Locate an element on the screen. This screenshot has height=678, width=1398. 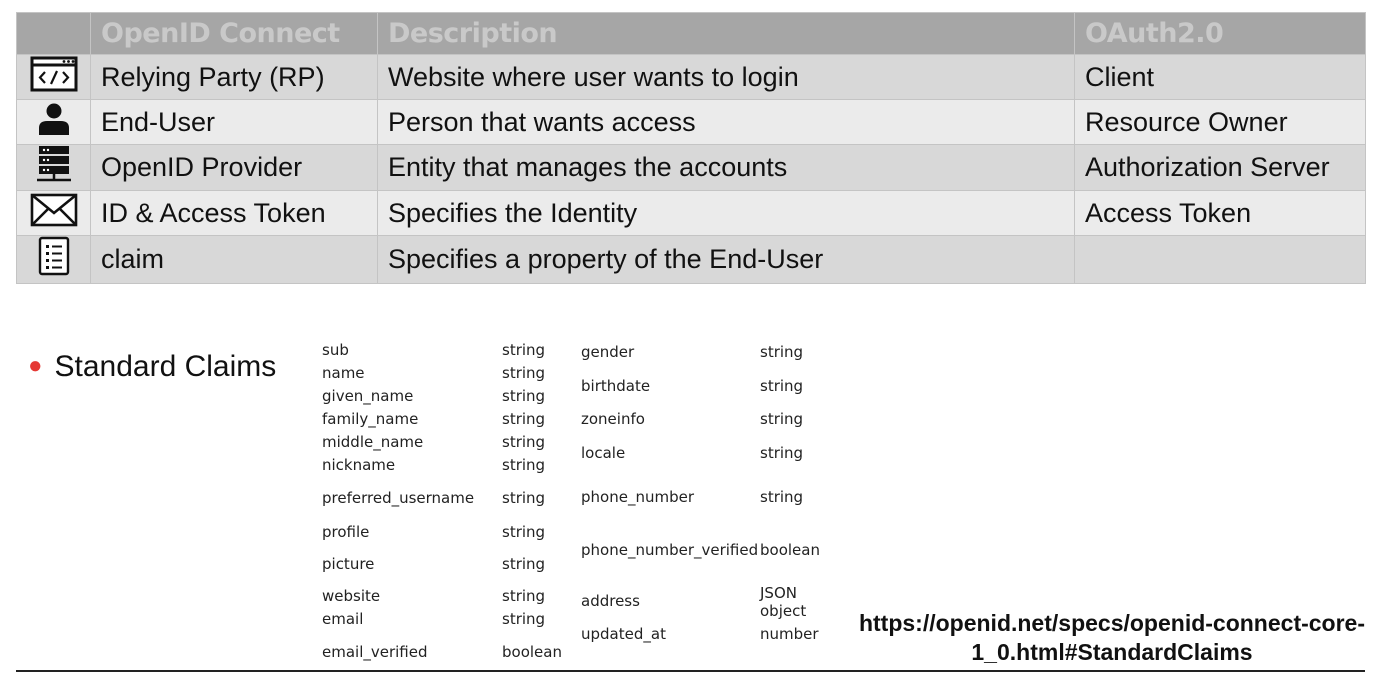
footer-divider is located at coordinates (690, 671).